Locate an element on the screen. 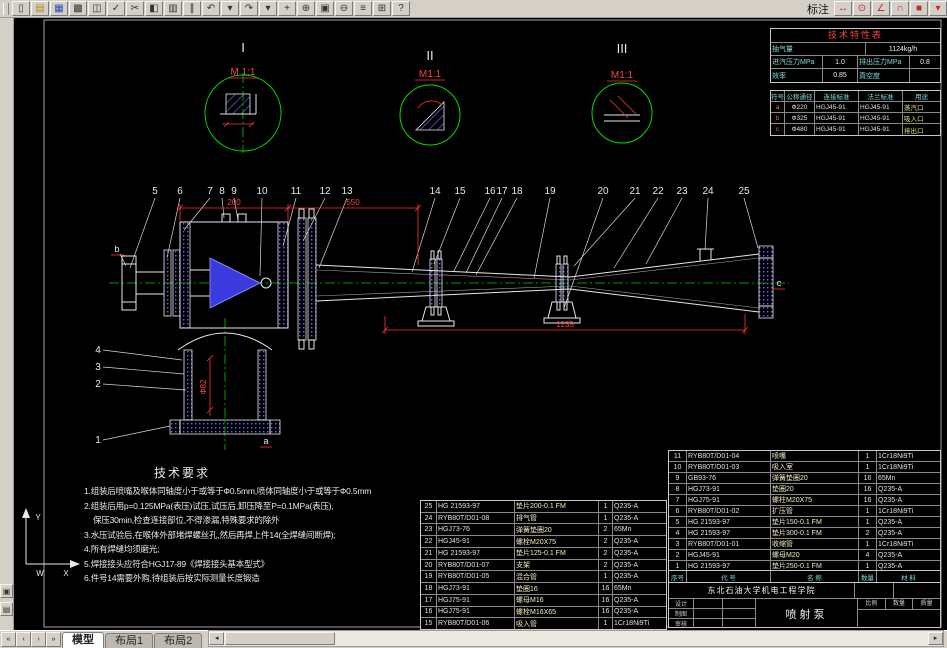  part-callout: 23 is located at coordinates (682, 191).